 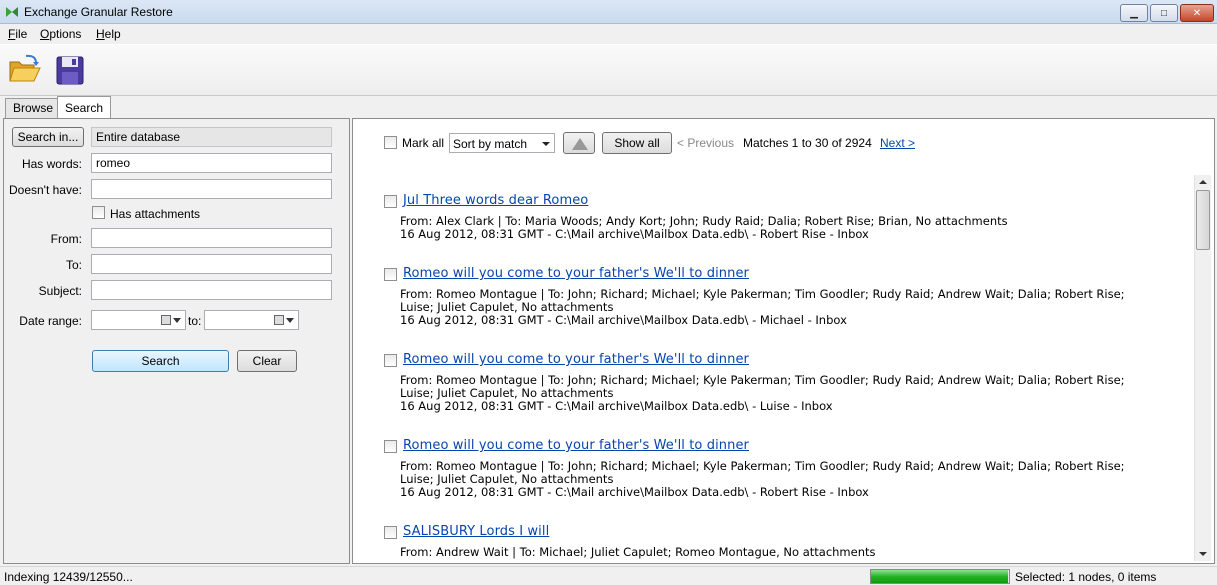 What do you see at coordinates (897, 143) in the screenshot?
I see `next-link: Next >` at bounding box center [897, 143].